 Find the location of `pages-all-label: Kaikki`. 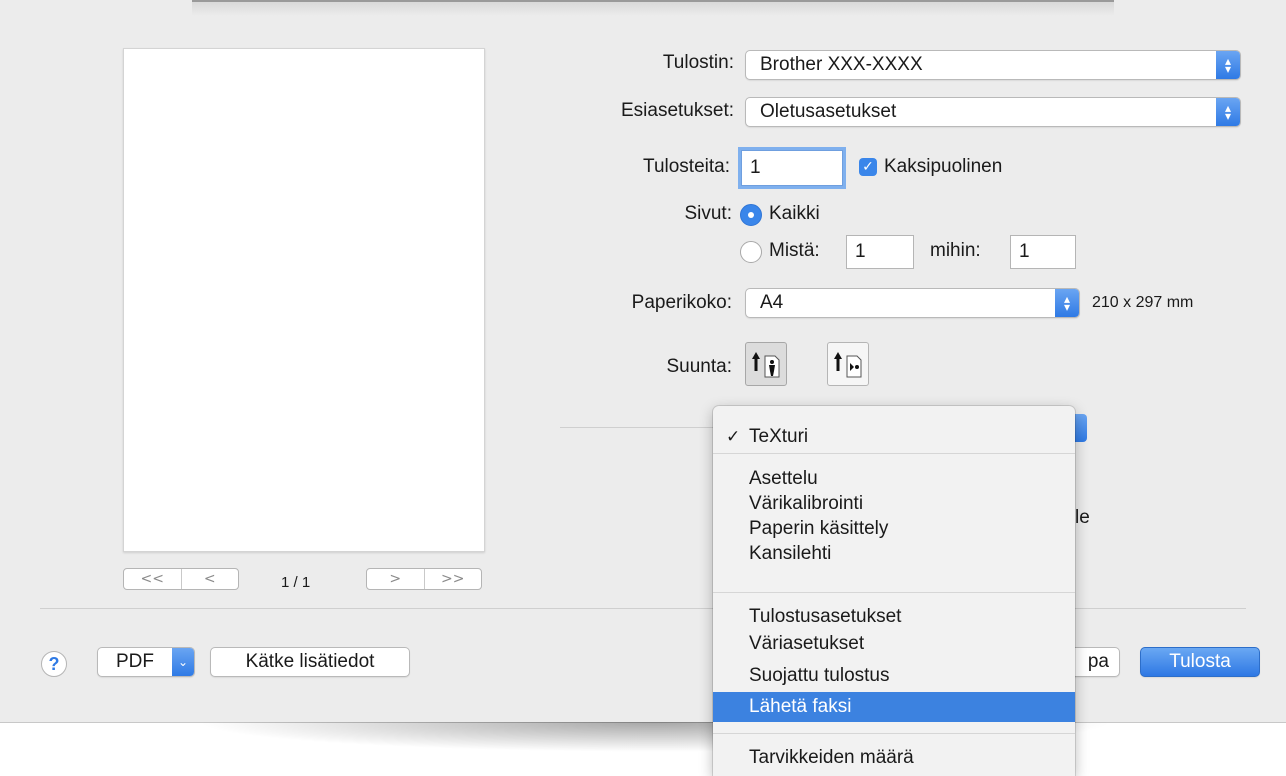

pages-all-label: Kaikki is located at coordinates (794, 213).